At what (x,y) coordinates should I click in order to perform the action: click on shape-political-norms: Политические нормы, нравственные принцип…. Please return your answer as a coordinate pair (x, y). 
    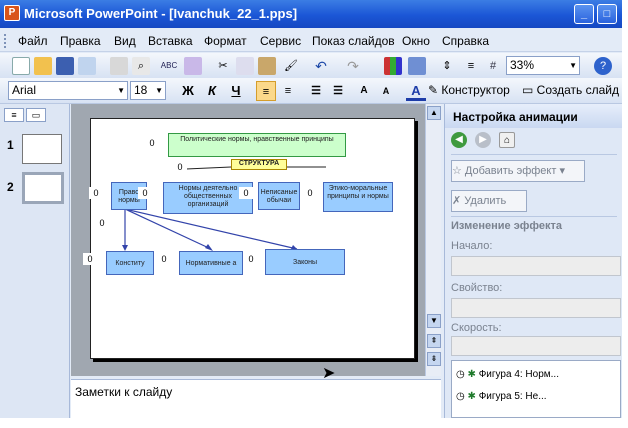
    Looking at the image, I should click on (257, 145).